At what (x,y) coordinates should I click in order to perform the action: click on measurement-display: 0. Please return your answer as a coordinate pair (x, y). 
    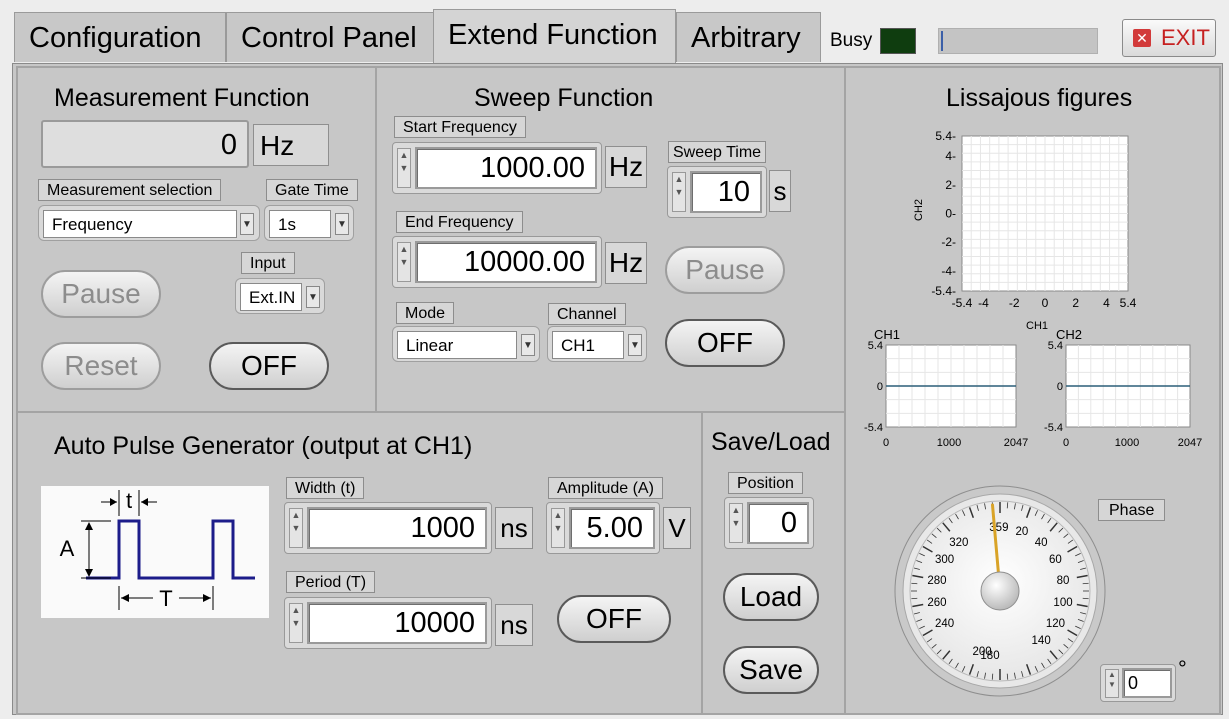
    Looking at the image, I should click on (145, 144).